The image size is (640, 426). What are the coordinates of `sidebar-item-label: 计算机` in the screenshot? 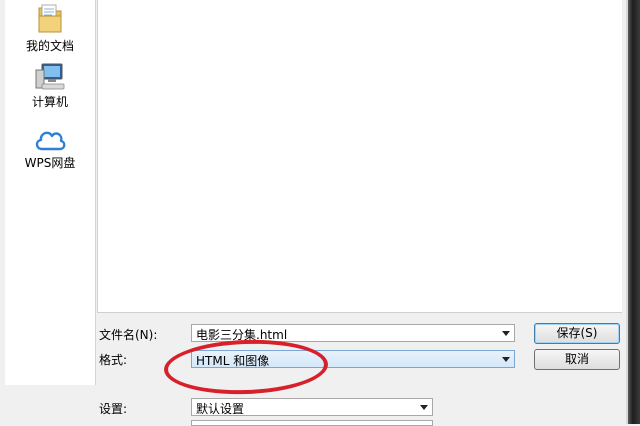 It's located at (49, 102).